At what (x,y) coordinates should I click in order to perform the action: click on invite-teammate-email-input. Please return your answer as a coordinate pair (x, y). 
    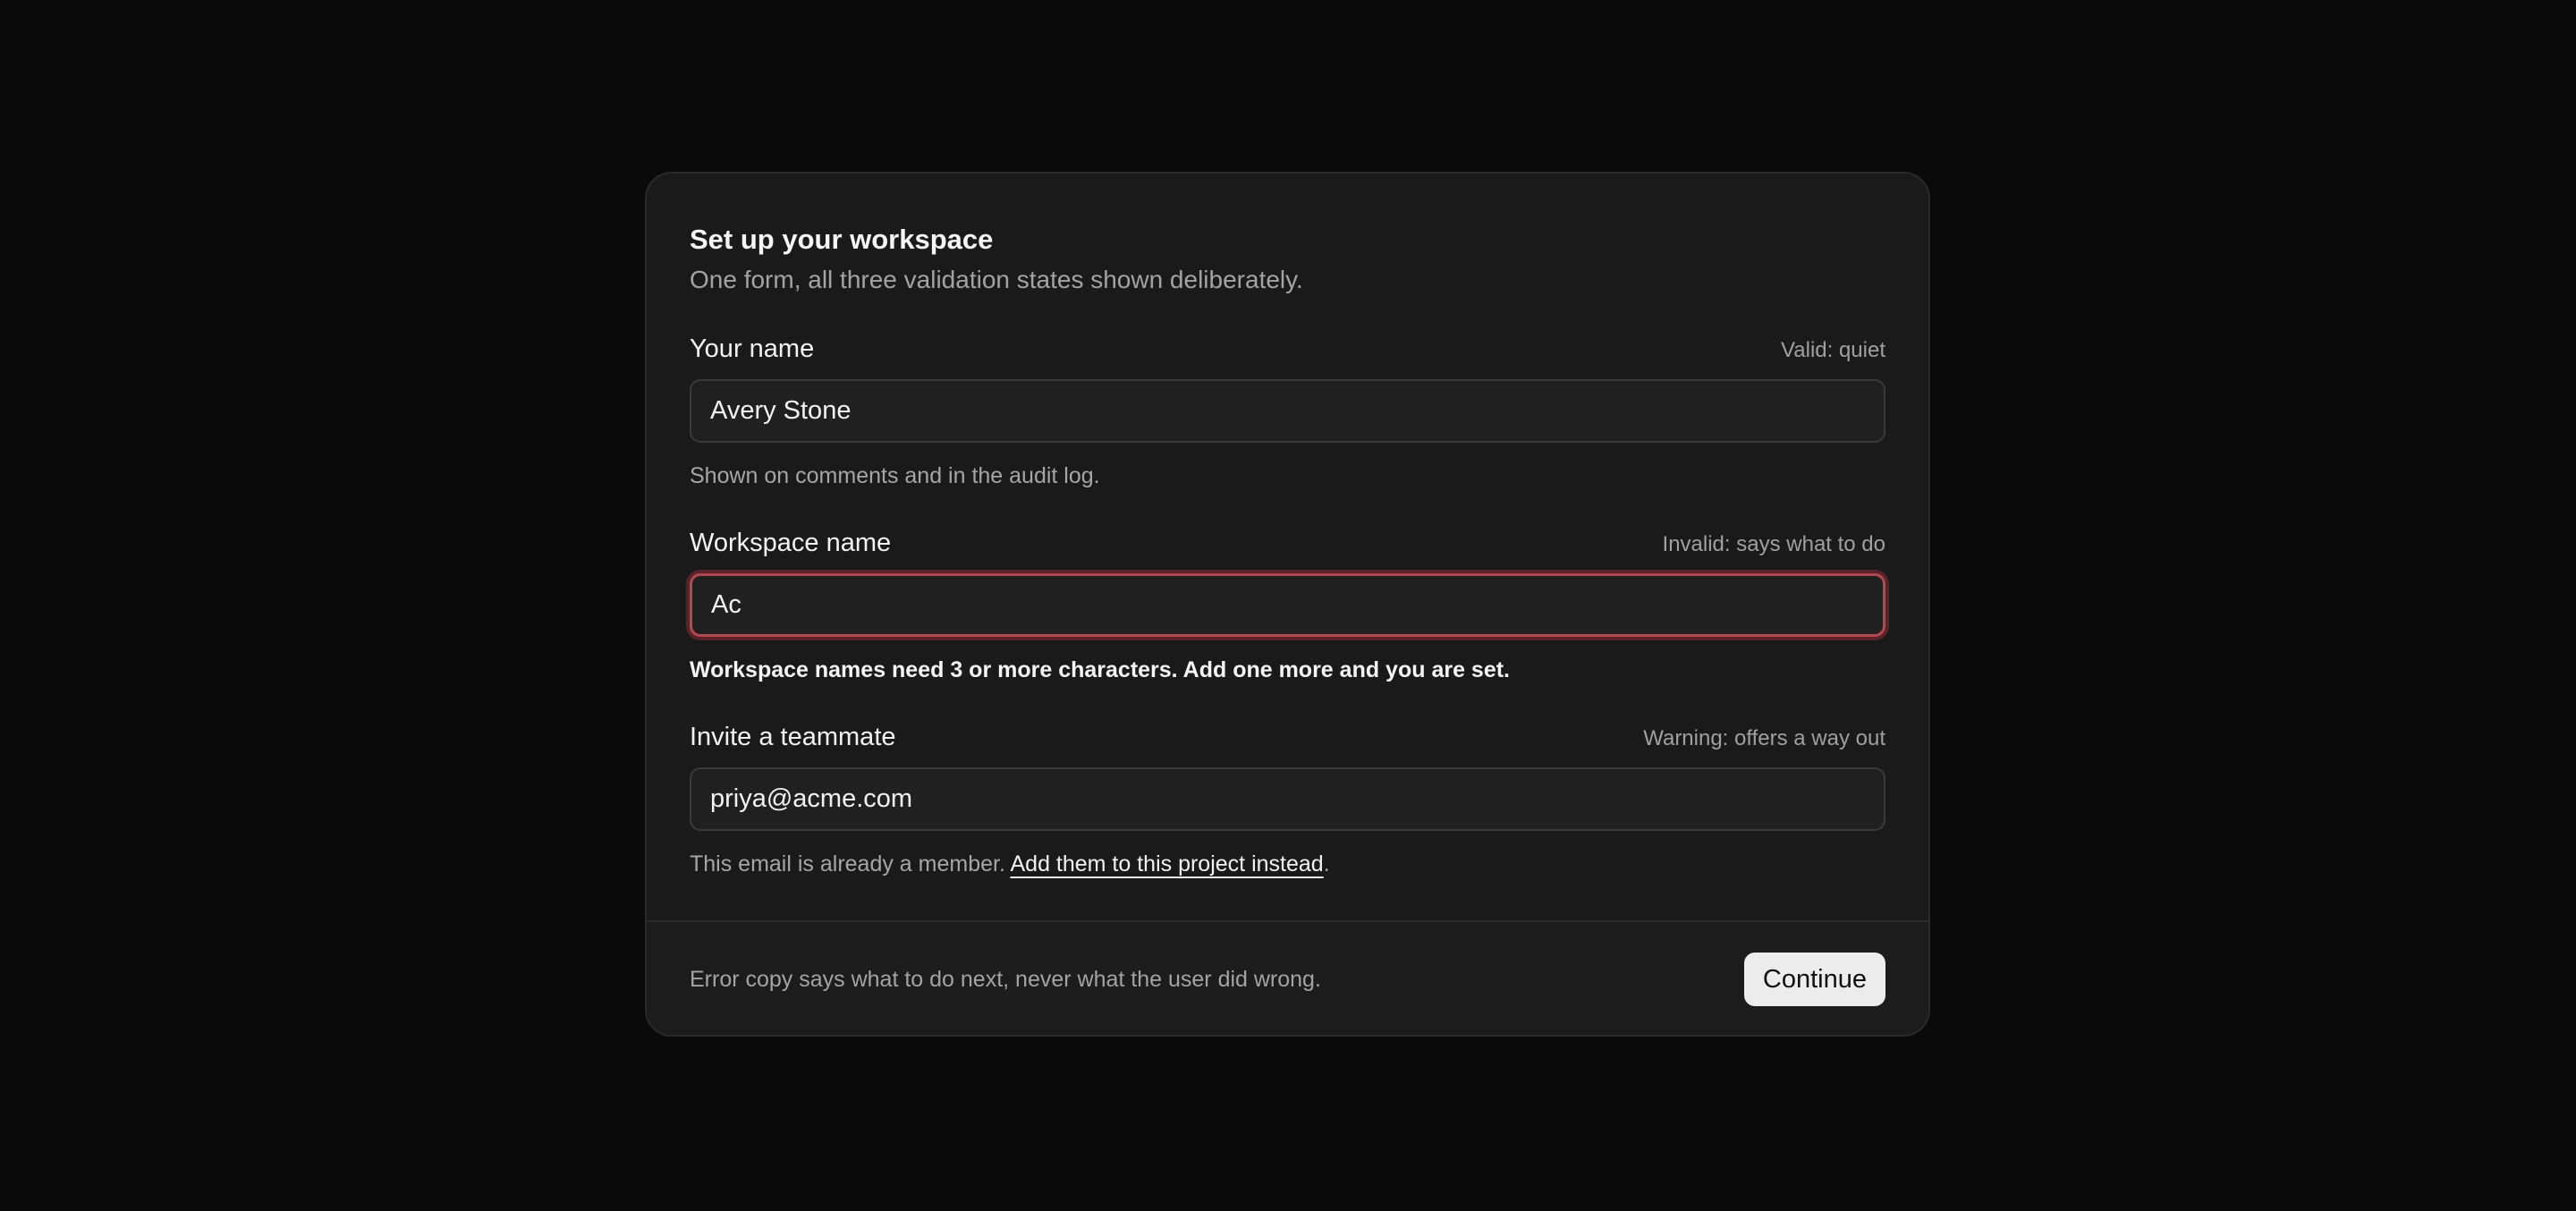
    Looking at the image, I should click on (1287, 799).